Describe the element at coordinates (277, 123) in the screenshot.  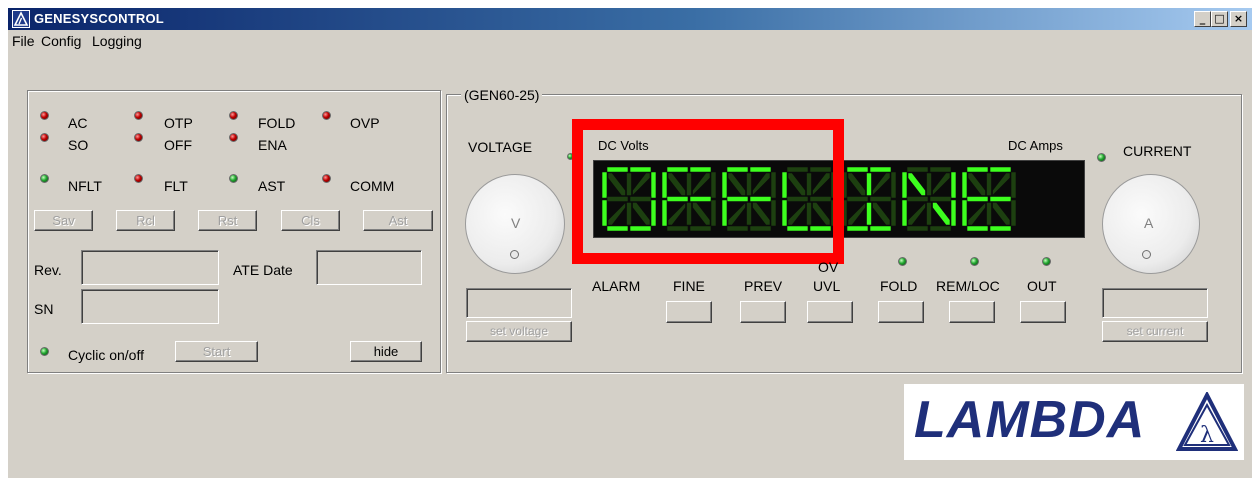
I see `label-fold: FOLD` at that location.